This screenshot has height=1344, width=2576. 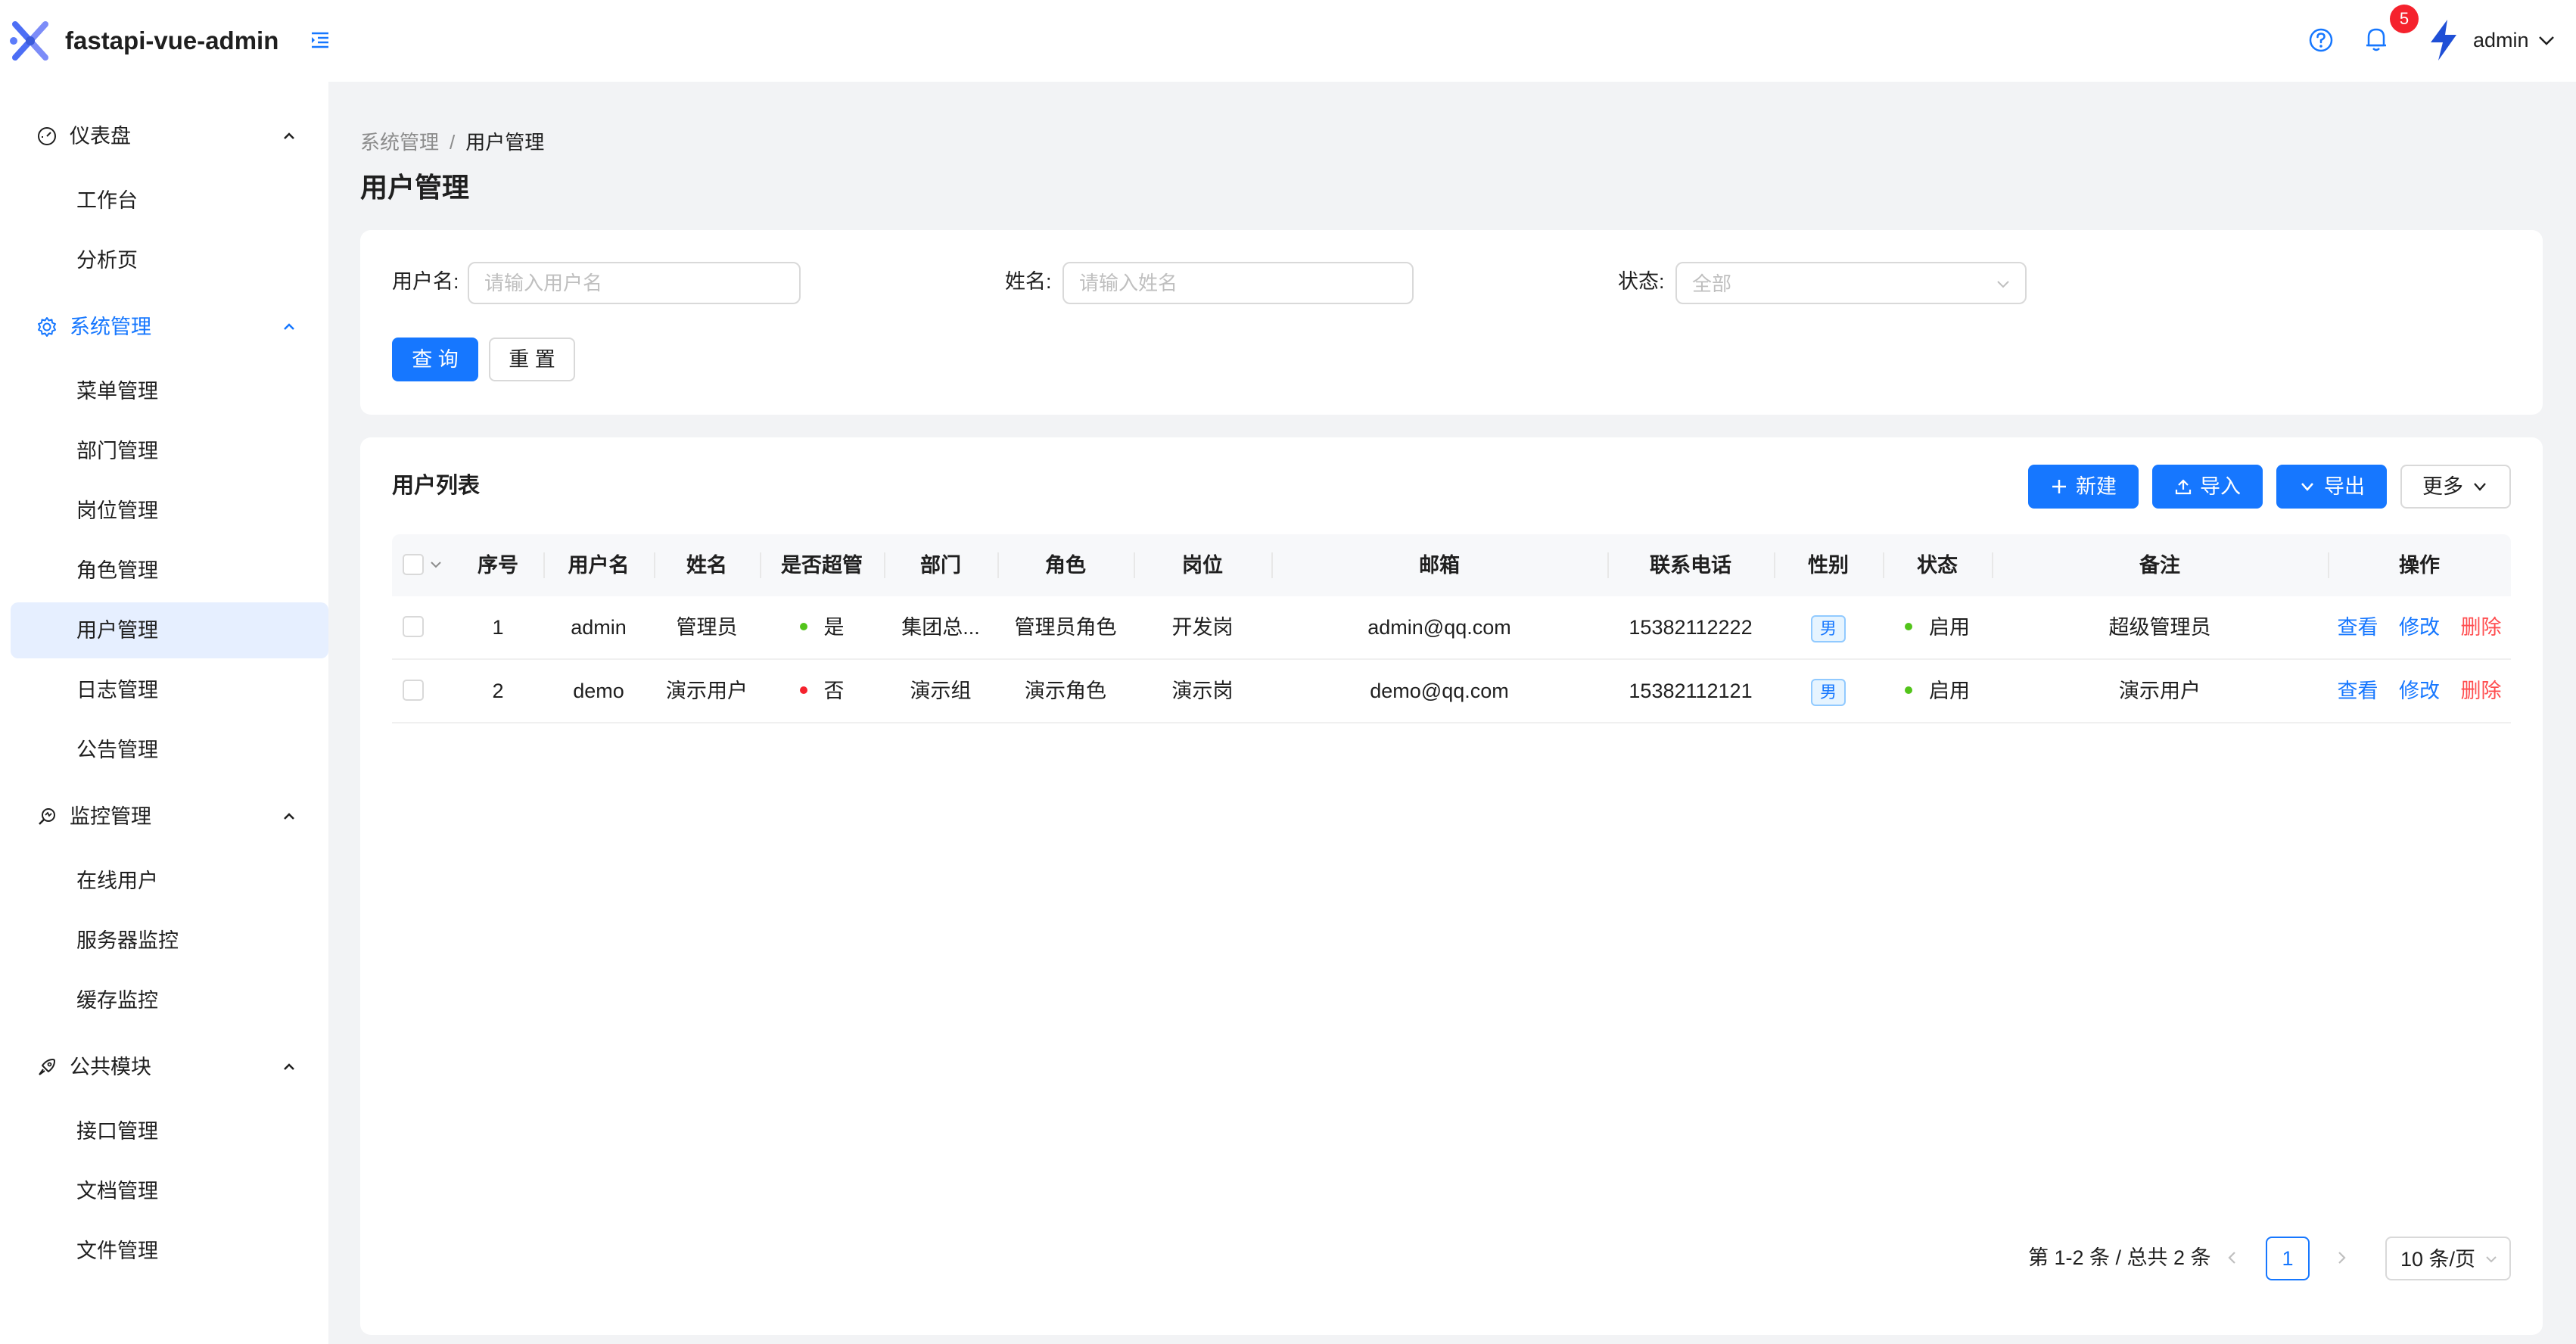 I want to click on sidebar-item-label: 分析页, so click(x=107, y=260).